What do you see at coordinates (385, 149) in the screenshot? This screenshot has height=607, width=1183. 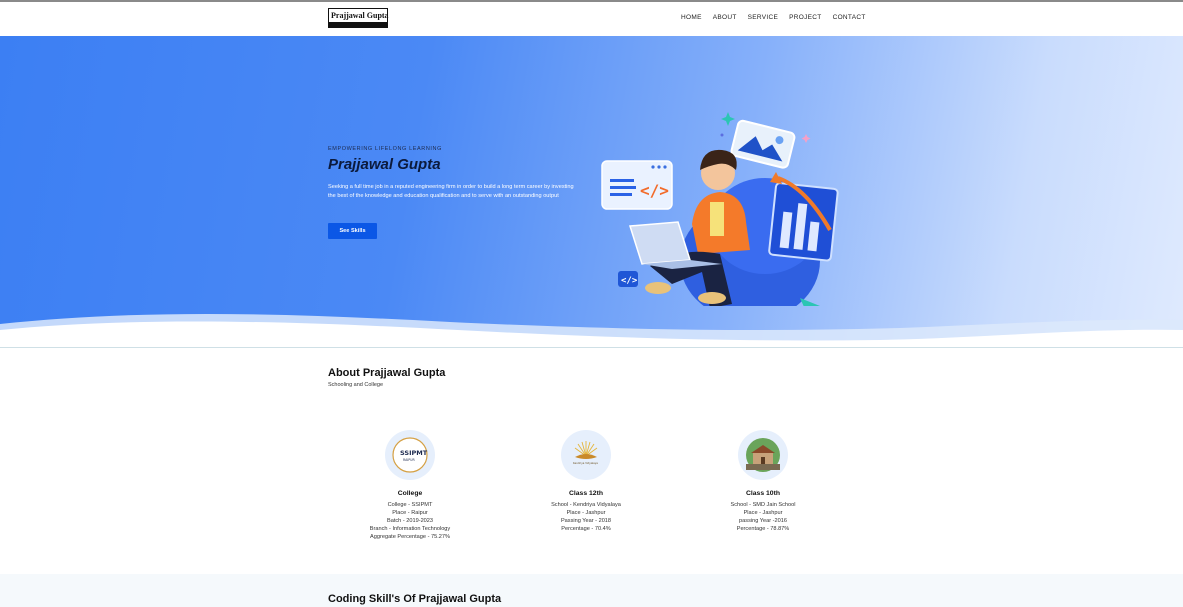 I see `hero-eyebrow: EMPOWERING LIFELONG LEARNING` at bounding box center [385, 149].